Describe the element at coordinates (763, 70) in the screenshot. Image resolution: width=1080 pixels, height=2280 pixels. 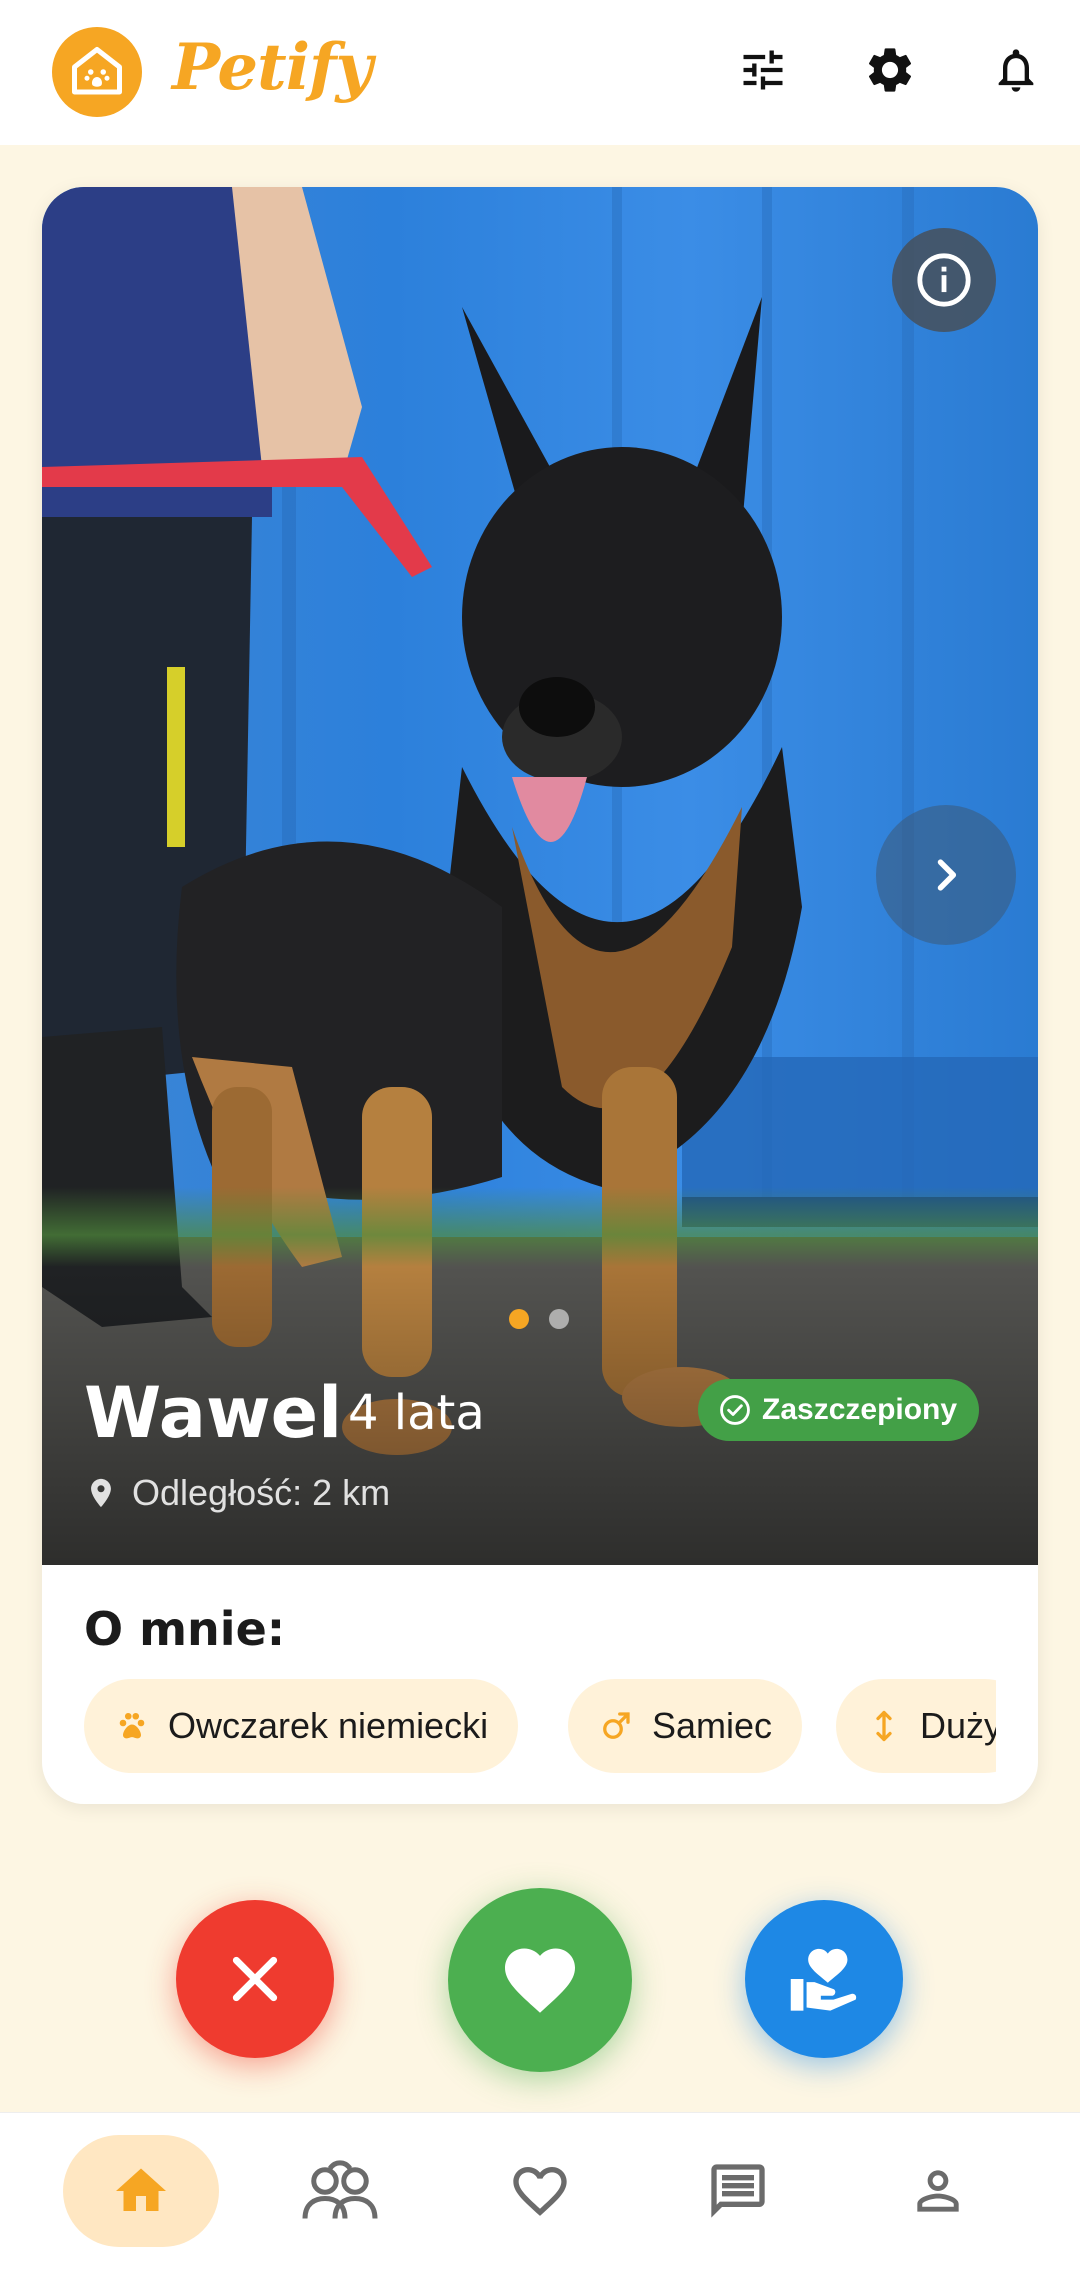
I see `filter-icon` at that location.